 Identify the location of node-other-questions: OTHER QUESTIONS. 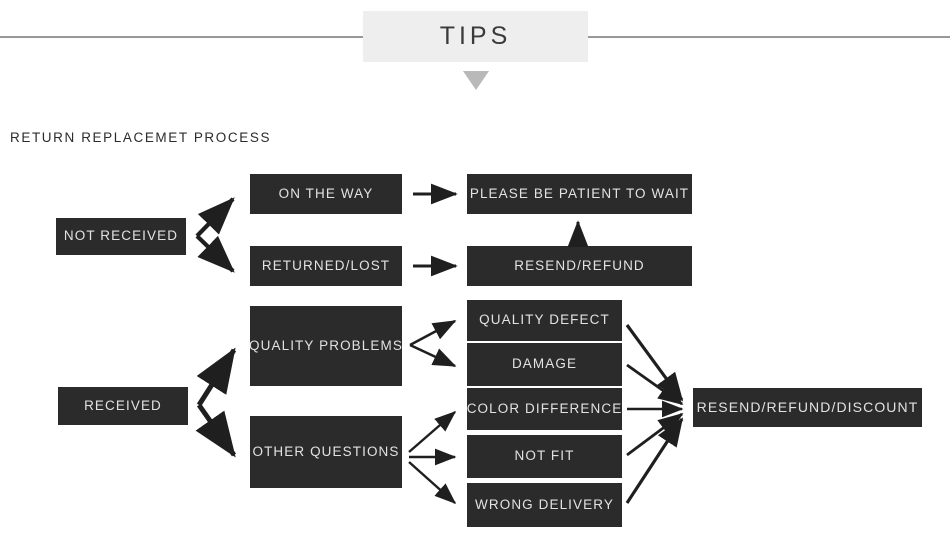
(326, 452).